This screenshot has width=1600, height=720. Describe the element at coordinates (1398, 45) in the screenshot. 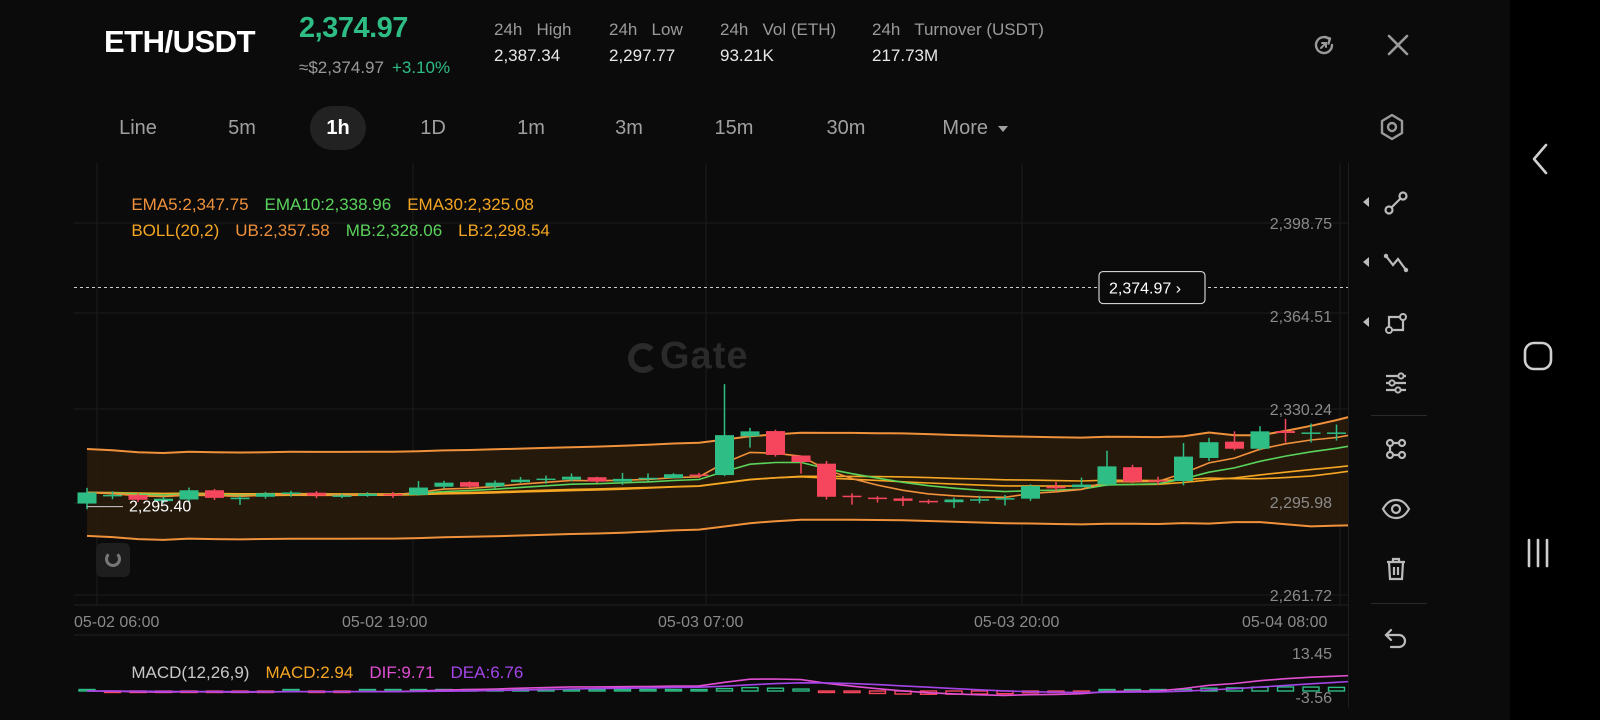

I see `close-icon` at that location.